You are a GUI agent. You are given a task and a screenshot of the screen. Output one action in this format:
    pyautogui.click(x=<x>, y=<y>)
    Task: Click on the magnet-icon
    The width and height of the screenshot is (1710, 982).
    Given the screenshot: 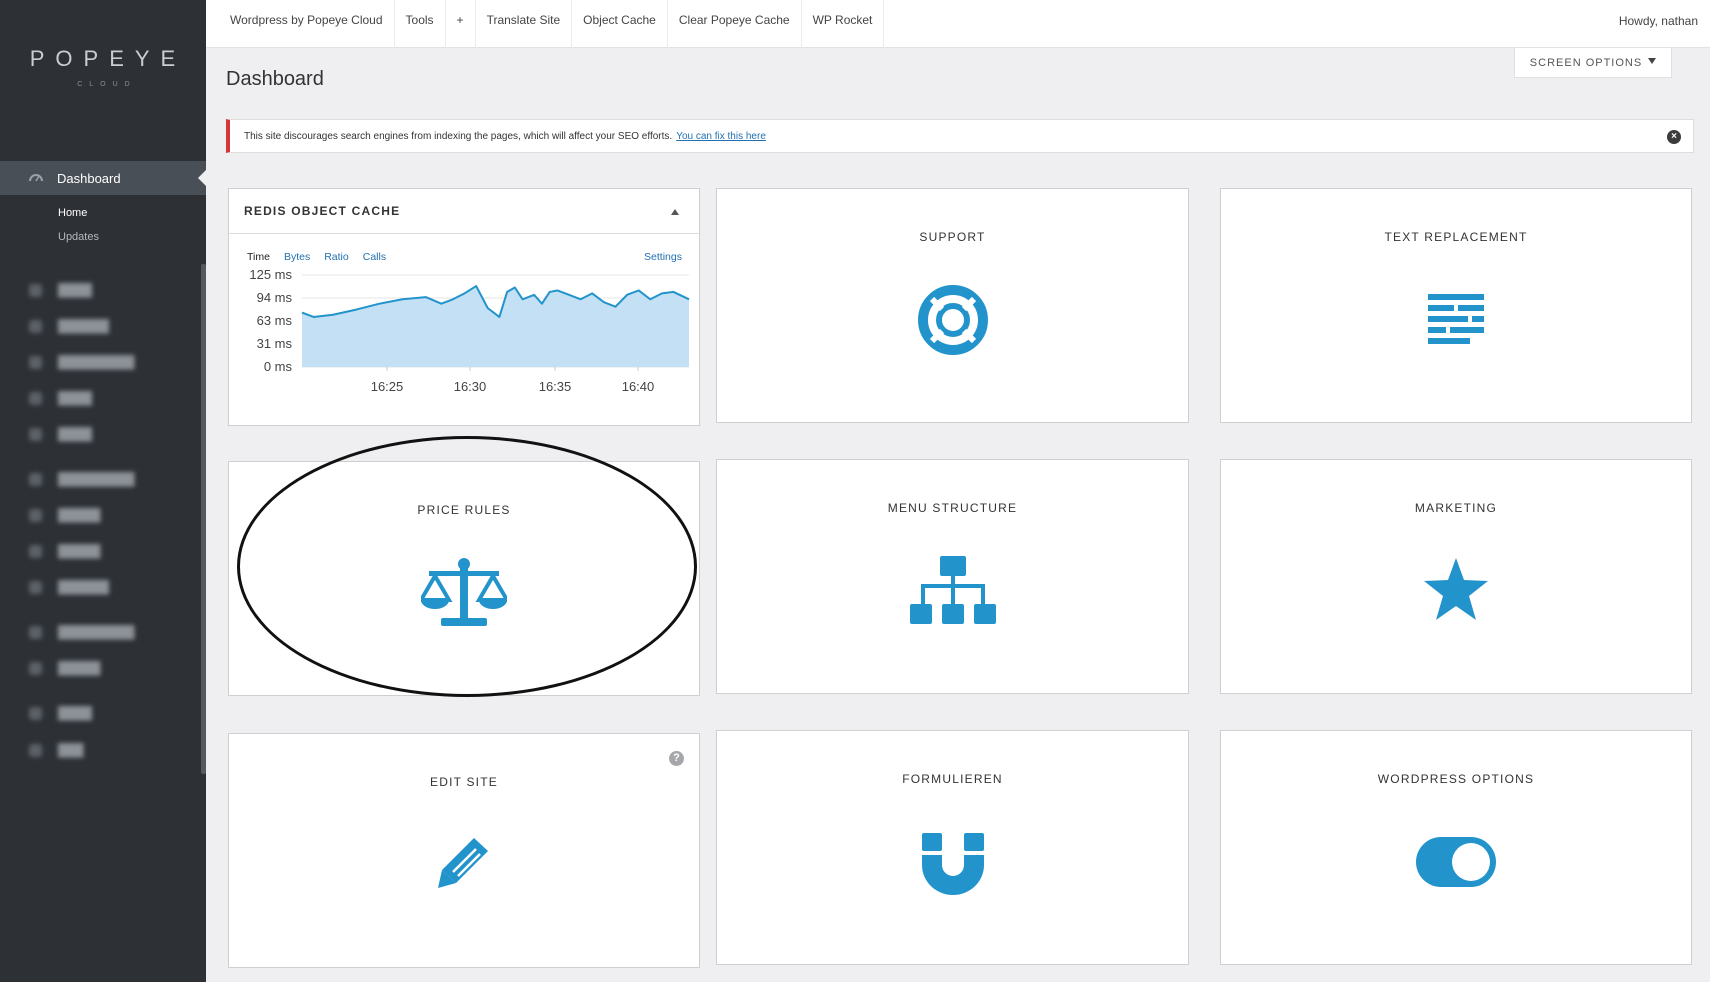 What is the action you would take?
    pyautogui.click(x=952, y=864)
    